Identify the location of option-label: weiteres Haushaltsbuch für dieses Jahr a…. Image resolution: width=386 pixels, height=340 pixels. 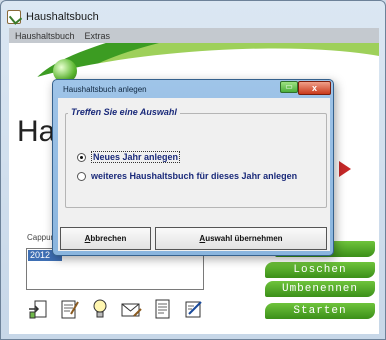
(194, 176).